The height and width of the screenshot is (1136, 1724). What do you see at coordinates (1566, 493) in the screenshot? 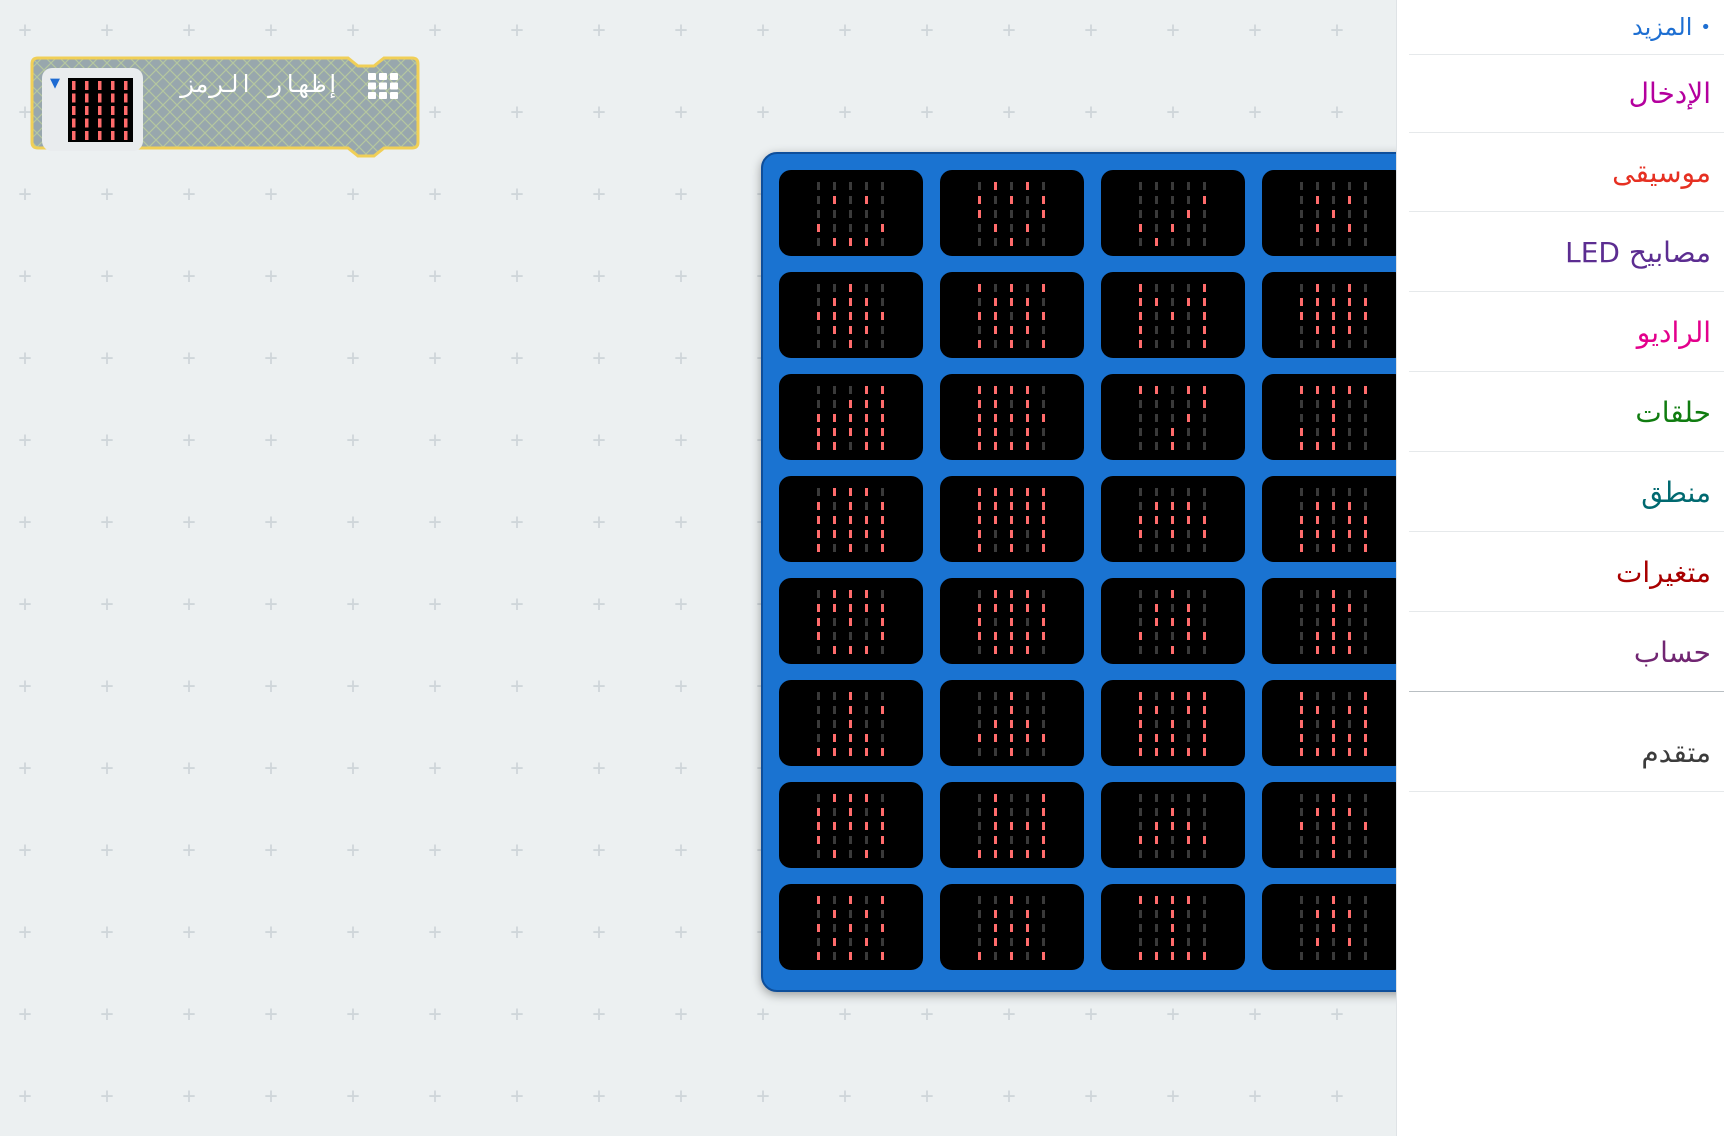
I see `toolbox-category: منطق` at bounding box center [1566, 493].